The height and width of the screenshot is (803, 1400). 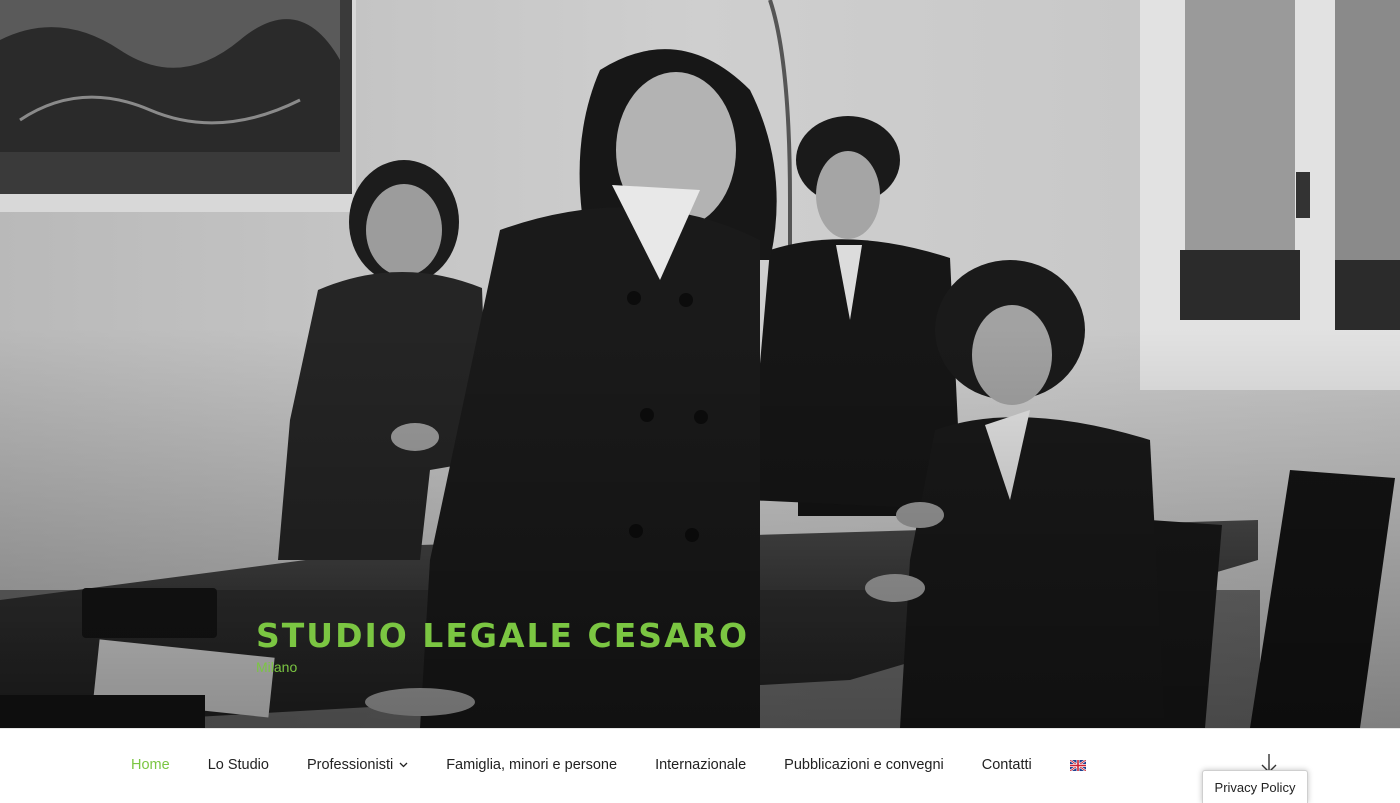 I want to click on privacy-policy-button: Privacy Policy, so click(x=1255, y=786).